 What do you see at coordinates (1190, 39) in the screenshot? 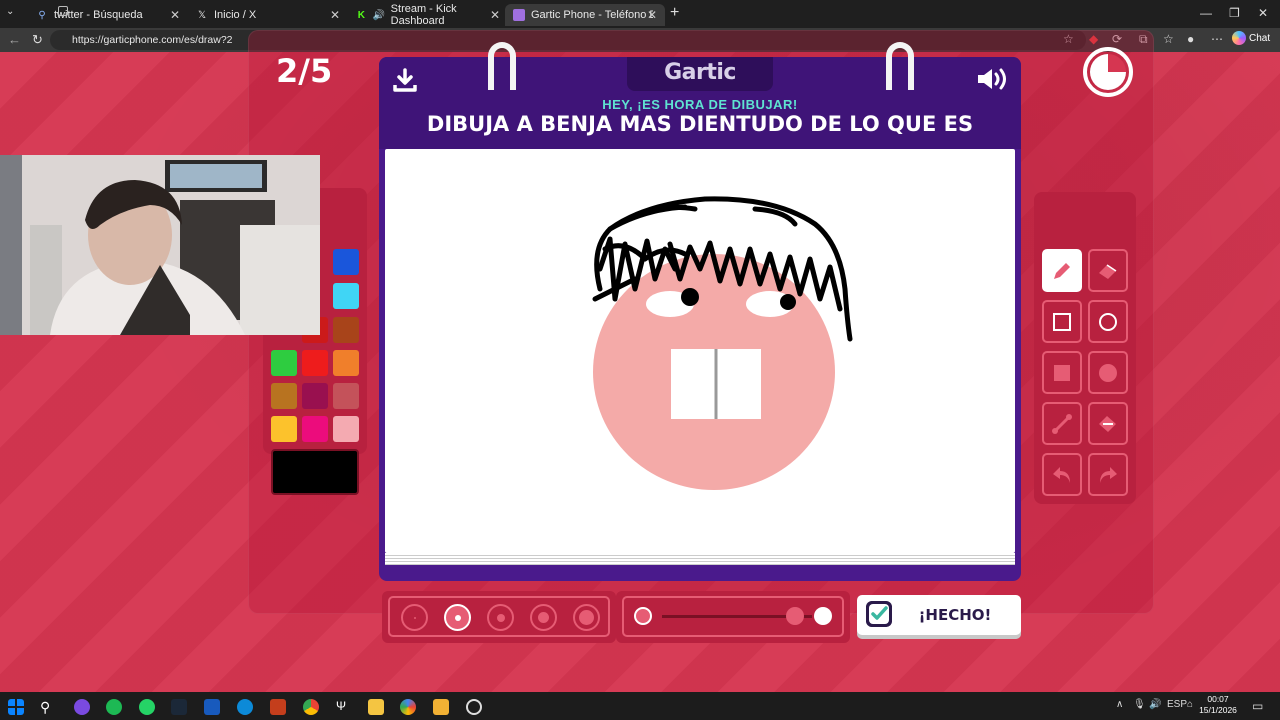
I see `profile-avatar-icon: ●` at bounding box center [1190, 39].